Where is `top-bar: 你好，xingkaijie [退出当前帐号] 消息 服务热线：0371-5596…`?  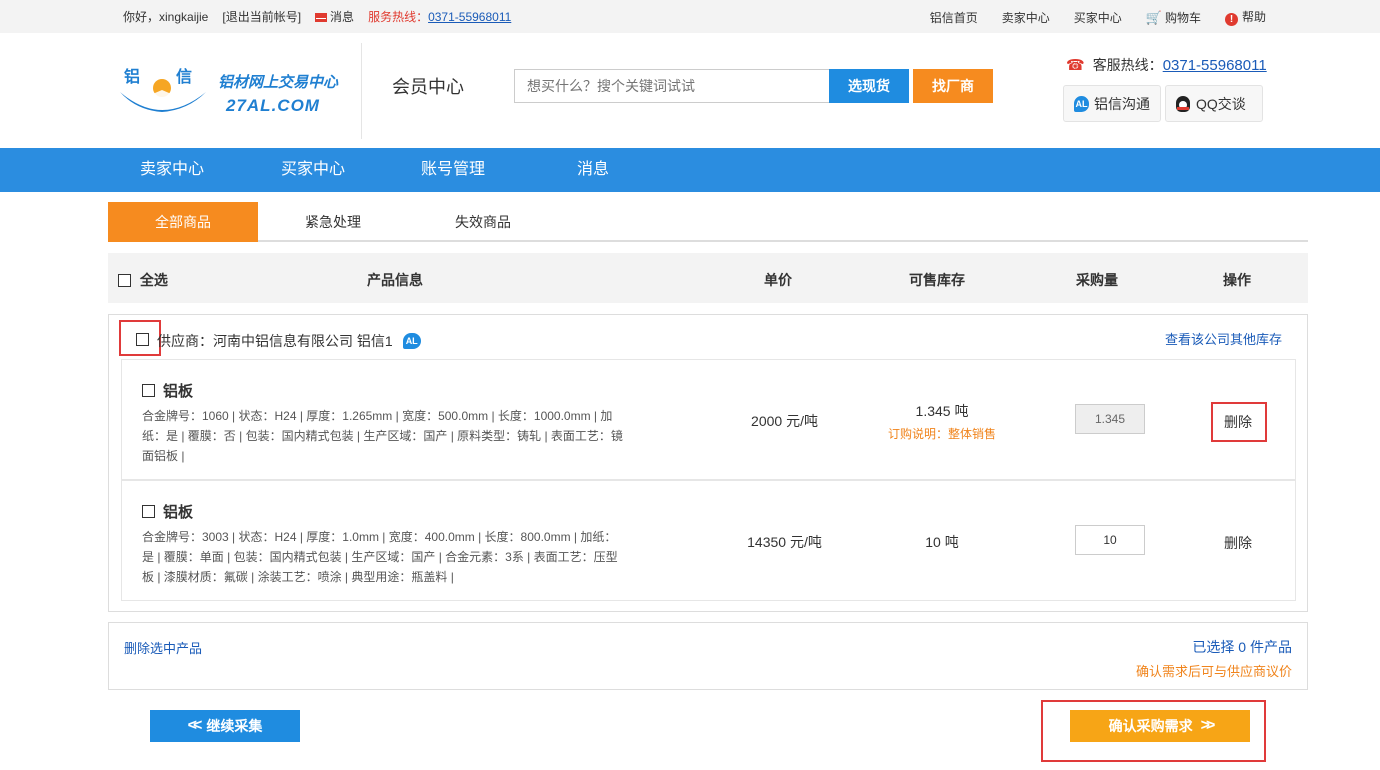
top-bar: 你好，xingkaijie [退出当前帐号] 消息 服务热线：0371-5596… is located at coordinates (690, 16).